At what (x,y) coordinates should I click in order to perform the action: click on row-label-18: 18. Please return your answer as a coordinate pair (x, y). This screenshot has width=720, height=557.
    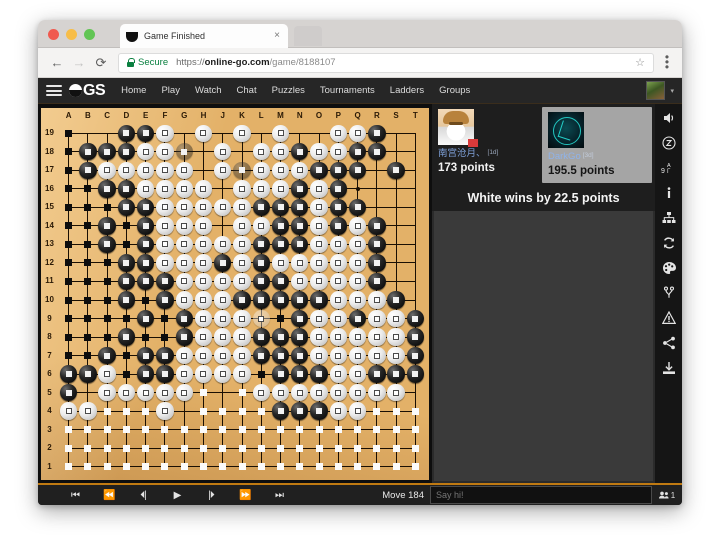
    Looking at the image, I should click on (49, 151).